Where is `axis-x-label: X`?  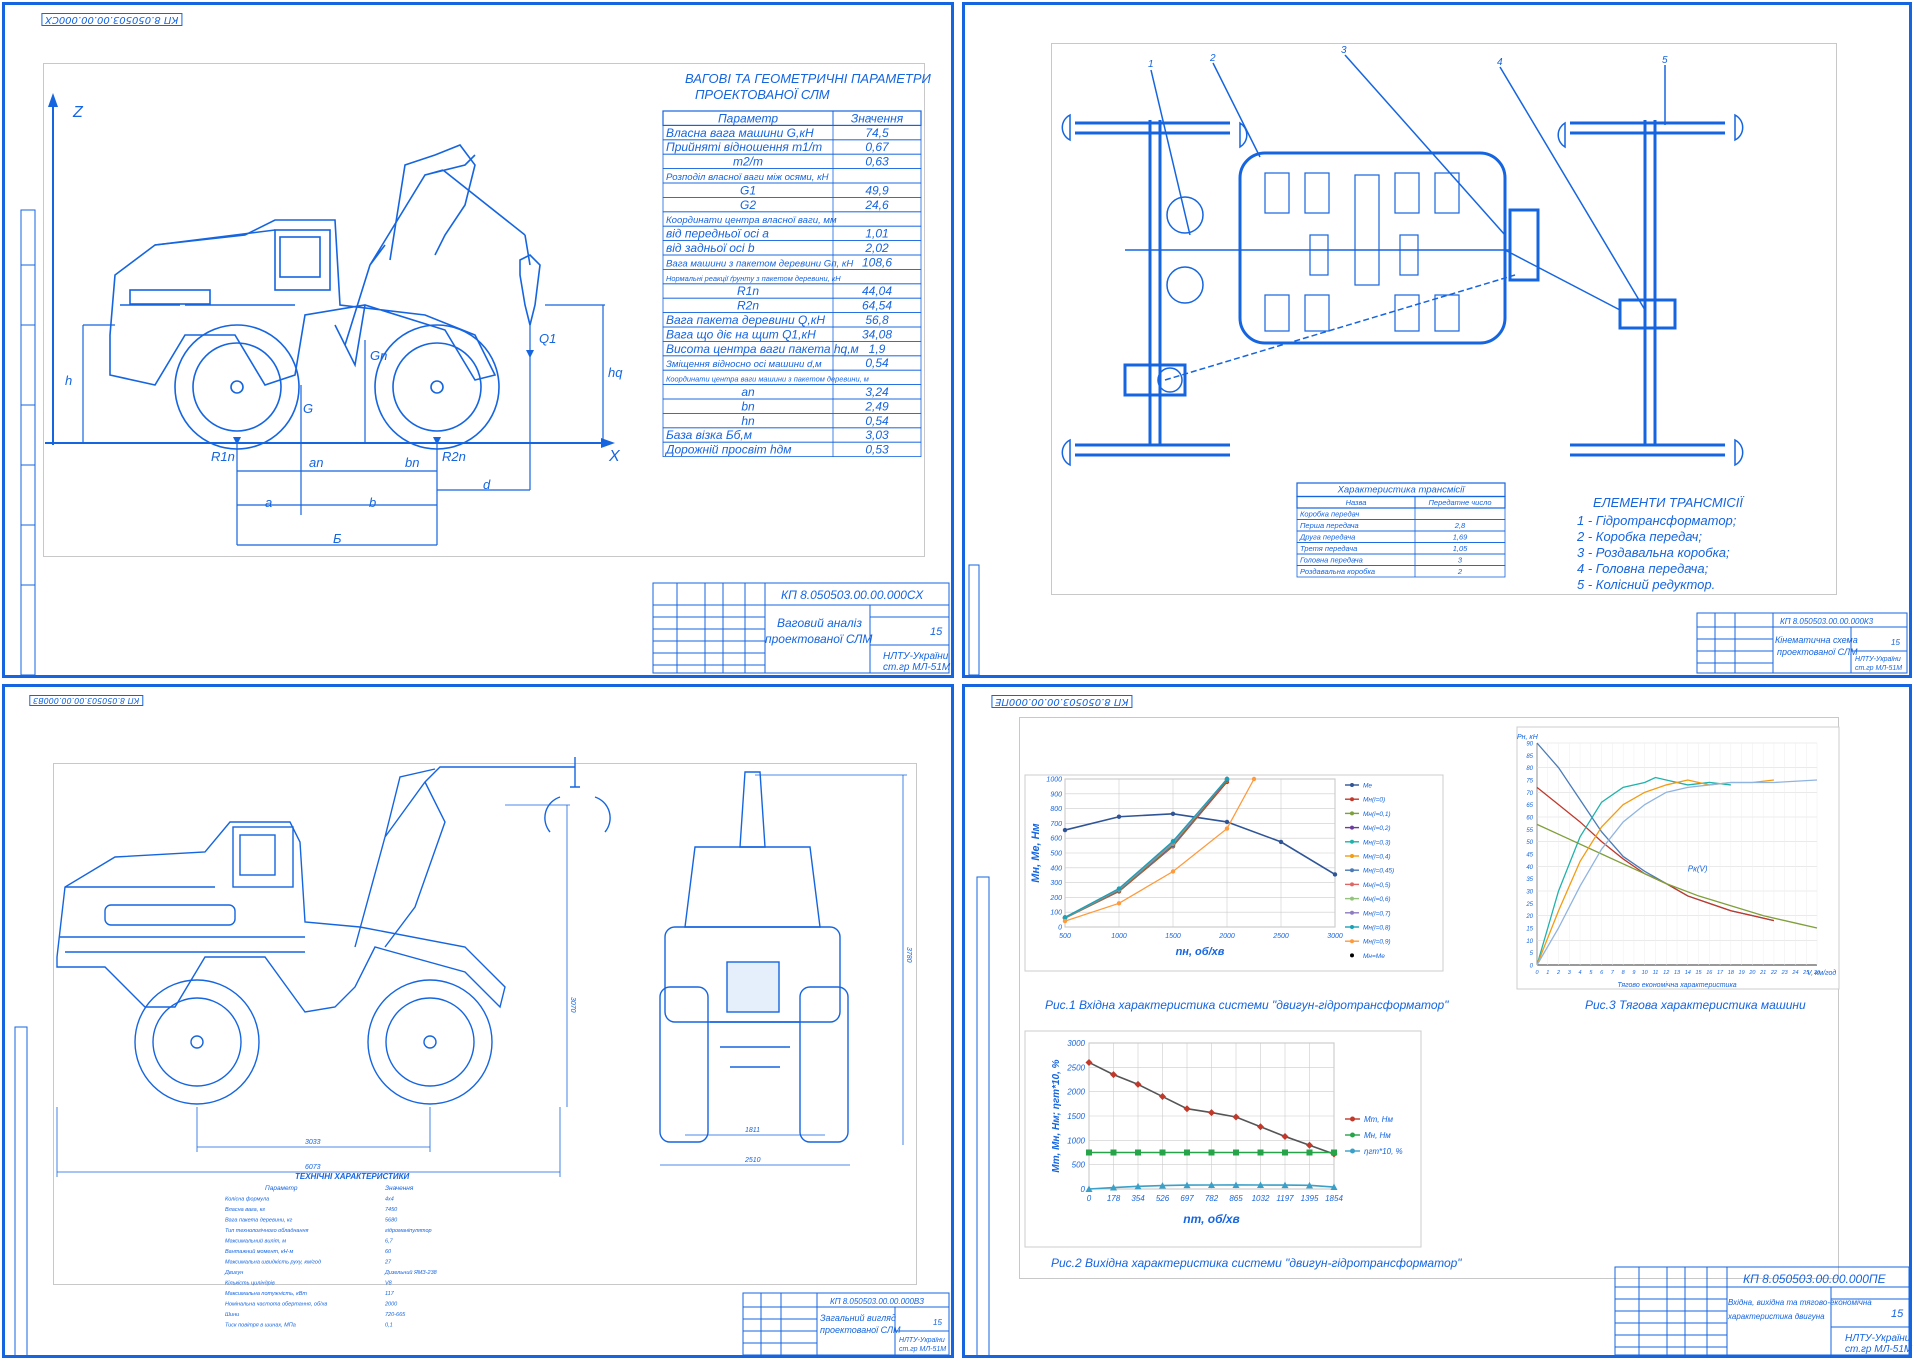
axis-x-label: X is located at coordinates (614, 456).